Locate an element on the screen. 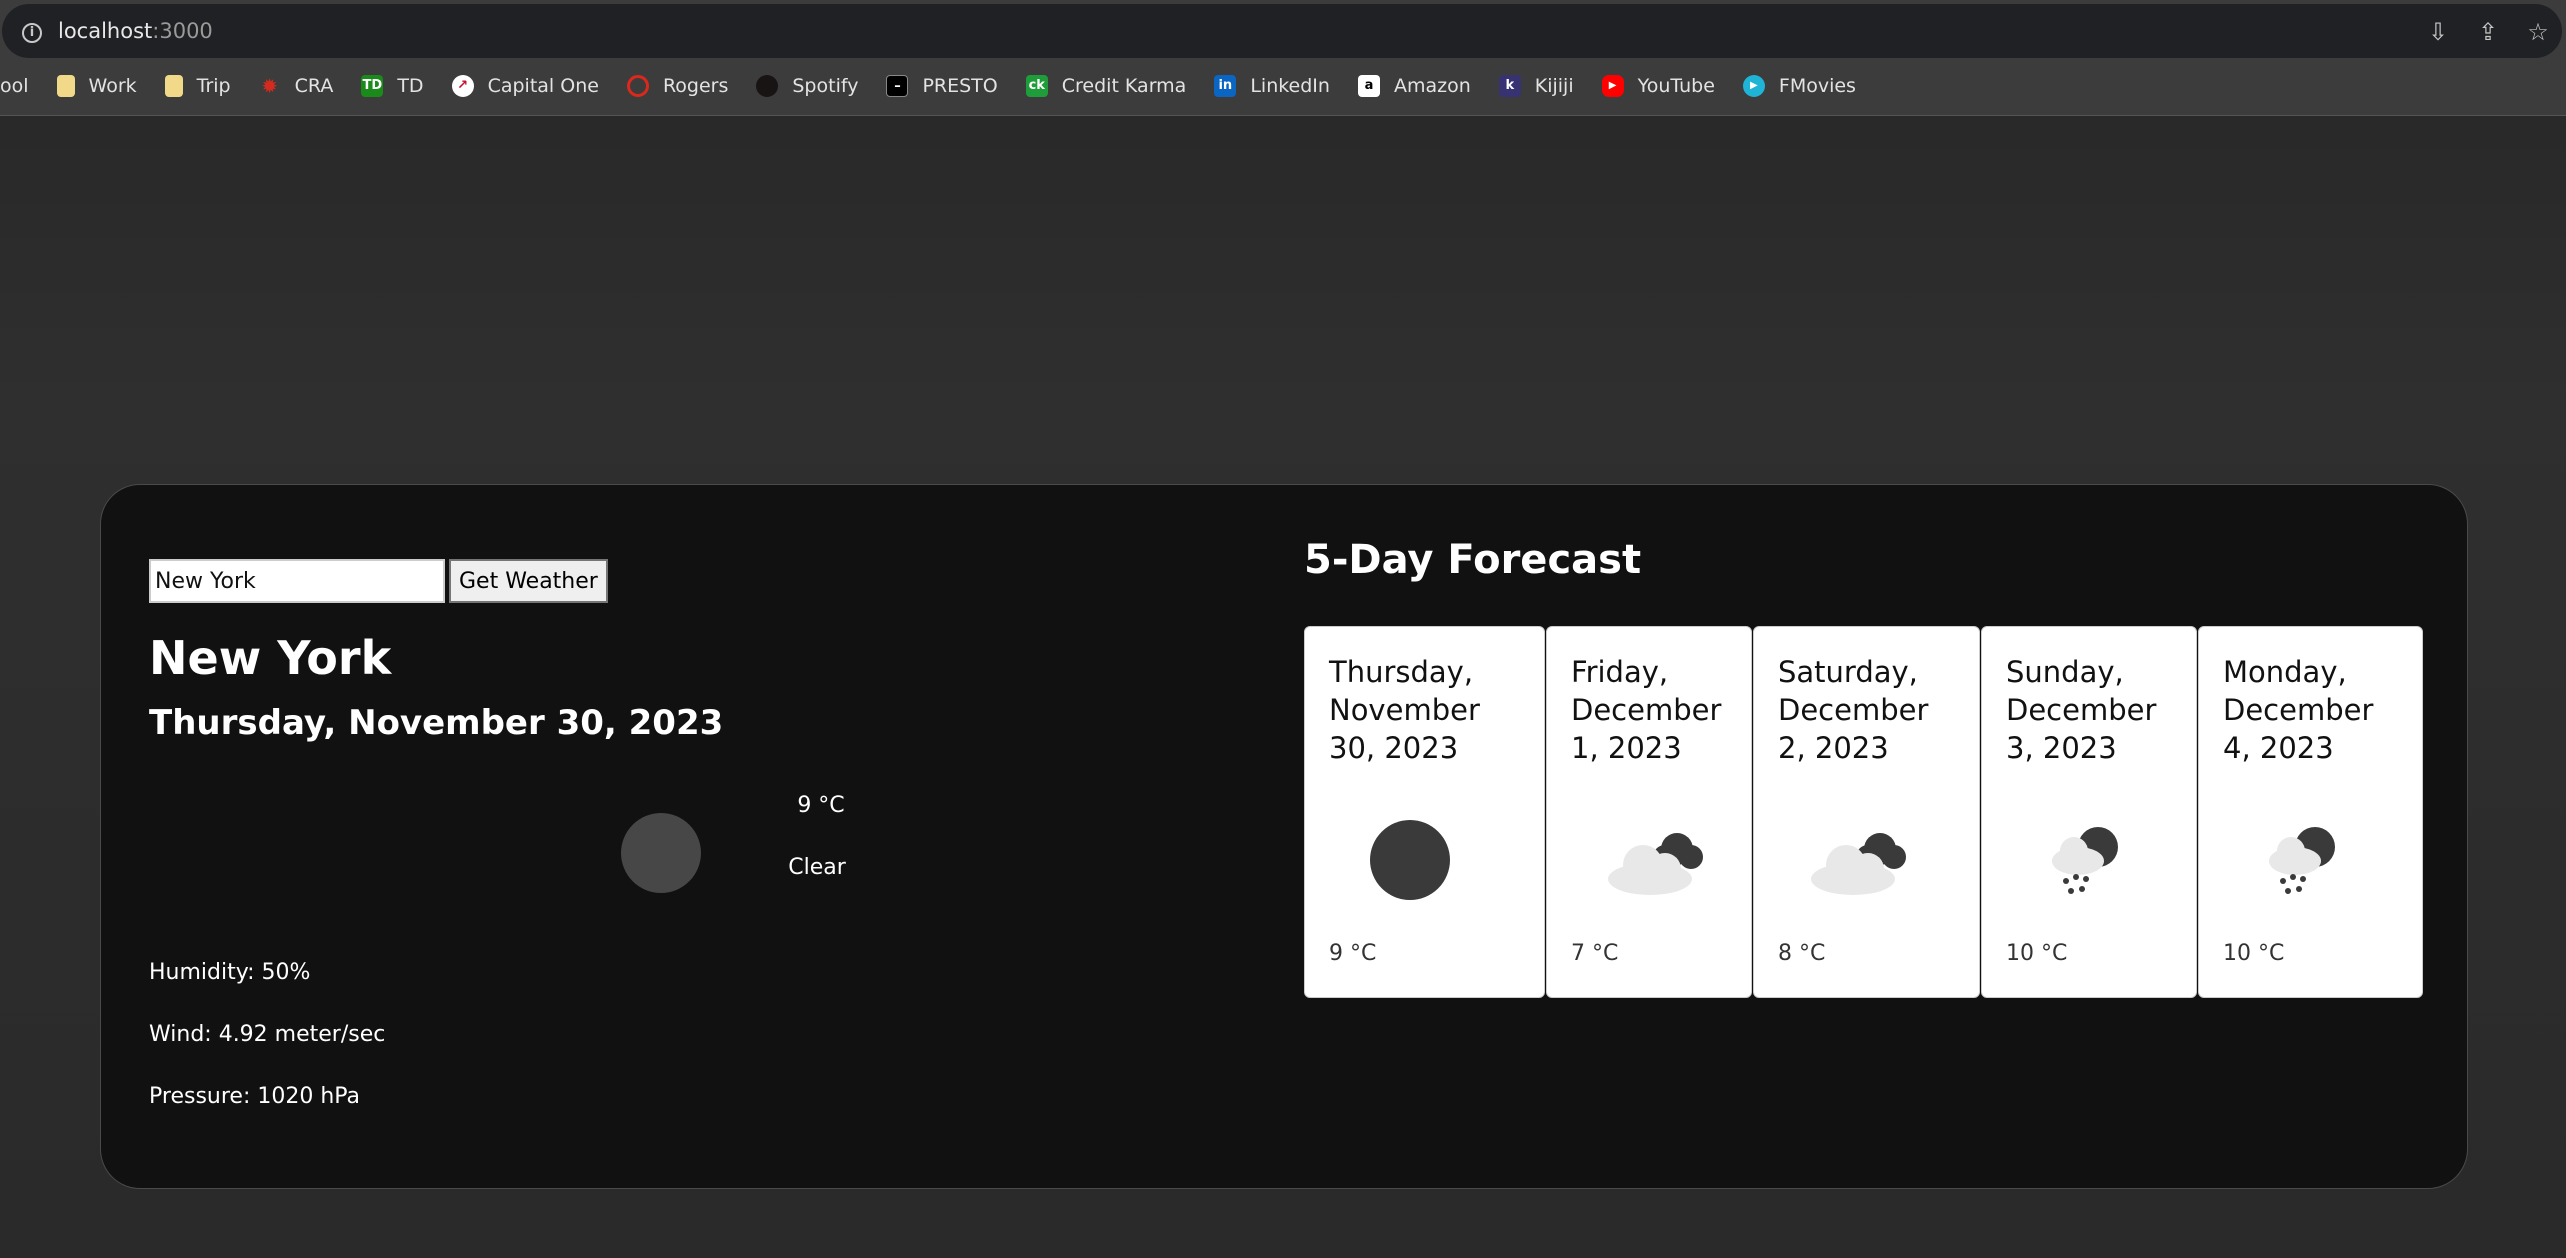 The image size is (2566, 1258). forecast-temperature: 9 °C is located at coordinates (1353, 953).